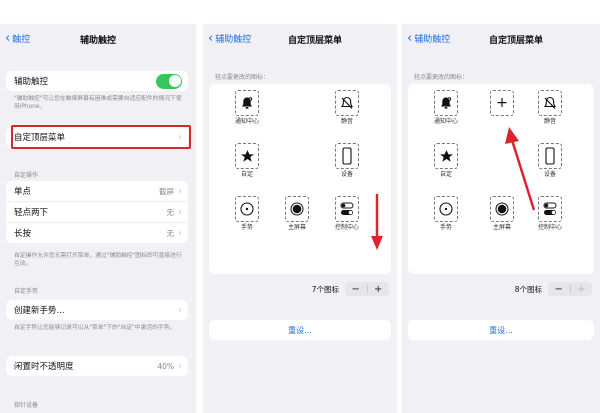  I want to click on new-slot-box: +, so click(502, 103).